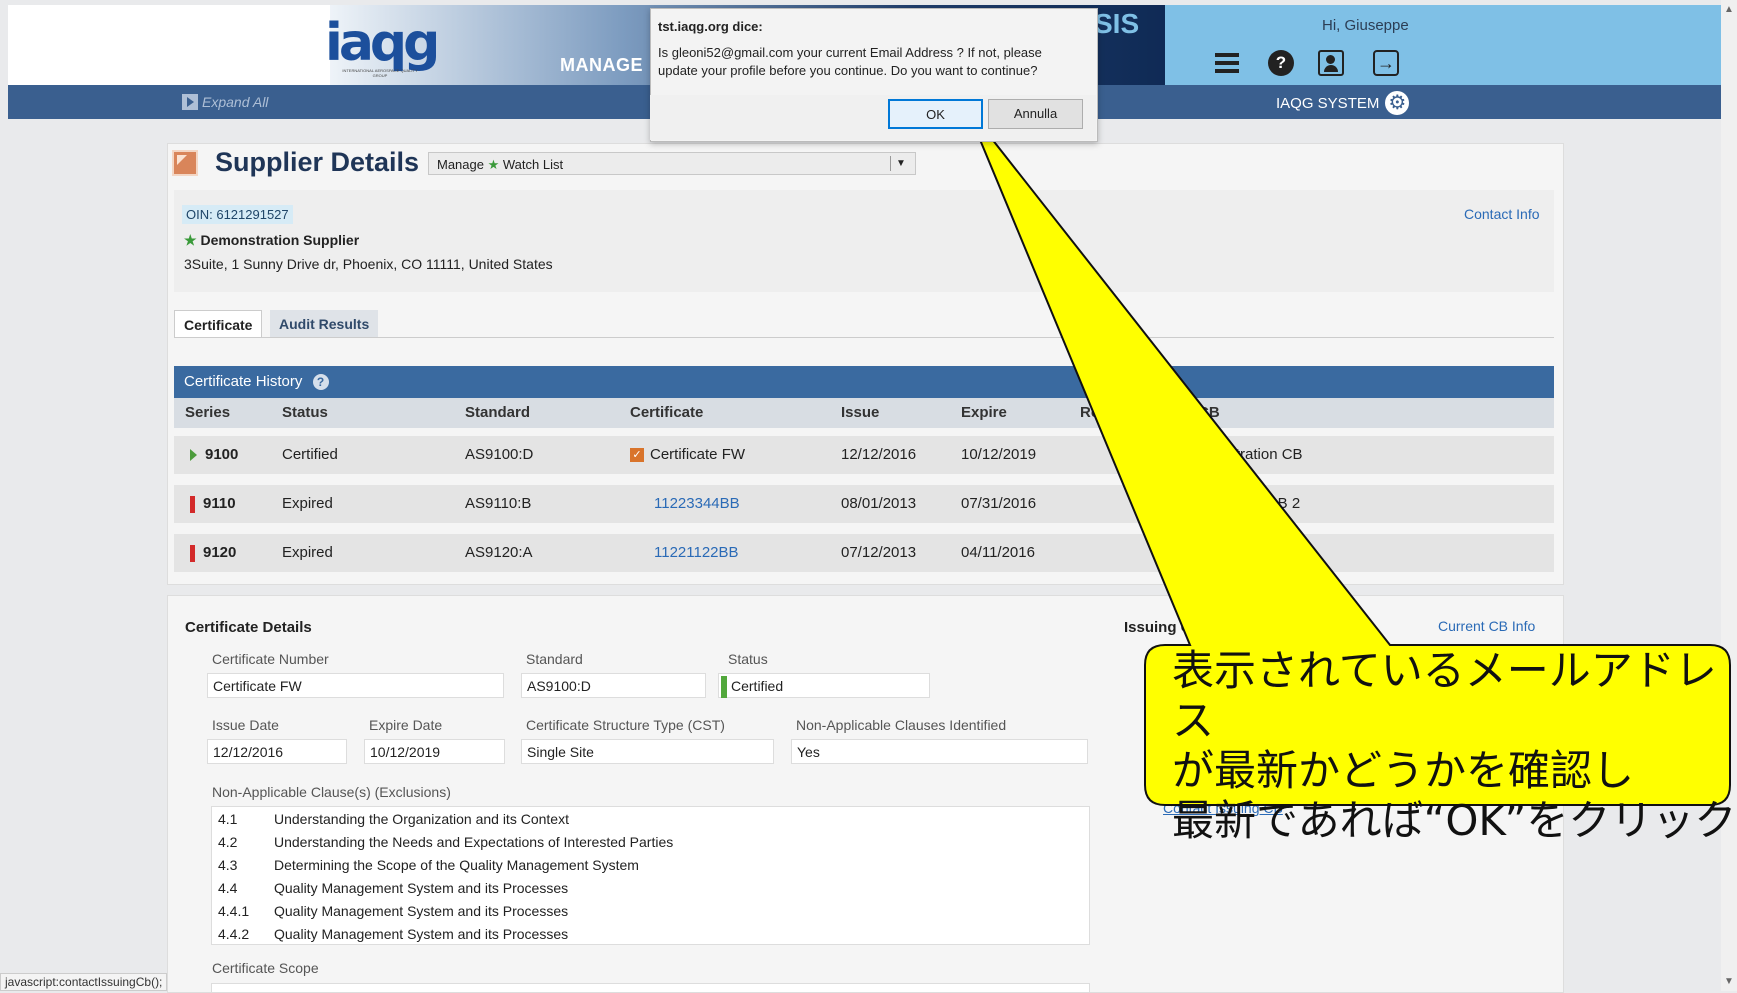  What do you see at coordinates (710, 26) in the screenshot?
I see `dialog-title: tst.iaqg.org dice:` at bounding box center [710, 26].